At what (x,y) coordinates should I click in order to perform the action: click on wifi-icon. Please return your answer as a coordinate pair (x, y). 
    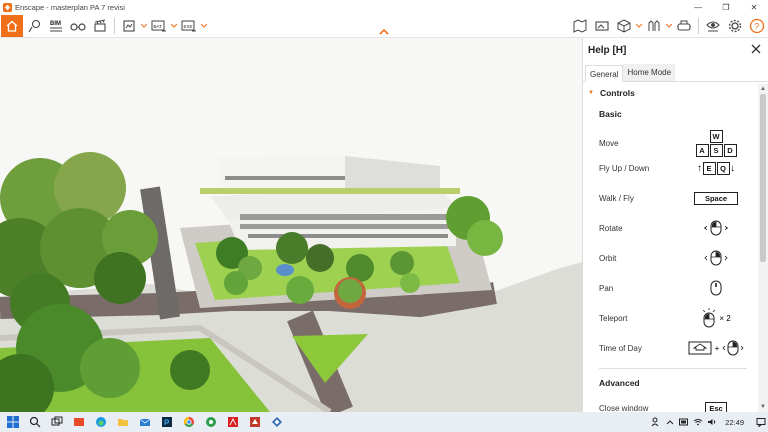
    Looking at the image, I should click on (698, 422).